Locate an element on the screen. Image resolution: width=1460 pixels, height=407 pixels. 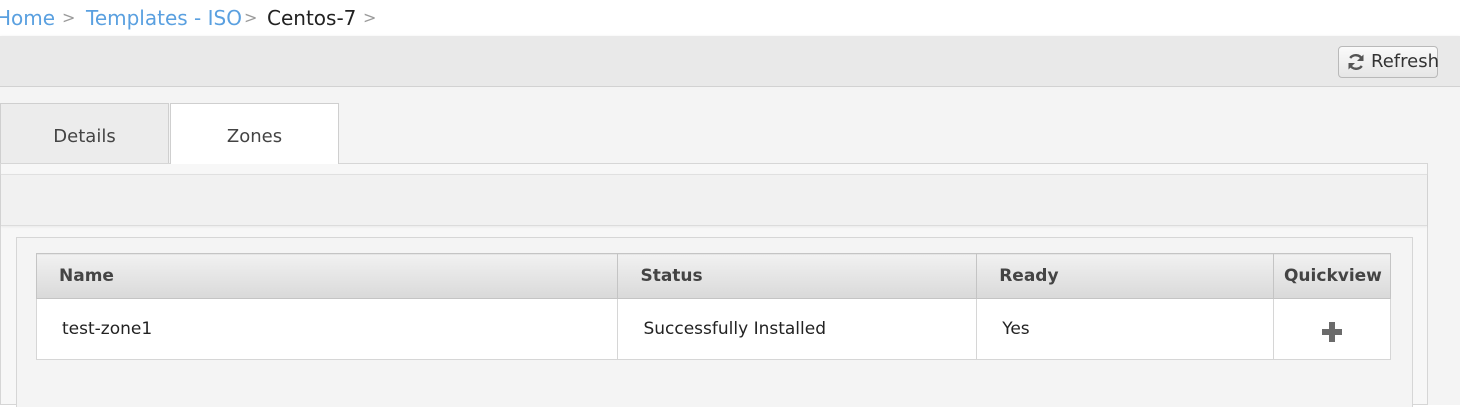
breadcrumb-home: Home is located at coordinates (27, 18).